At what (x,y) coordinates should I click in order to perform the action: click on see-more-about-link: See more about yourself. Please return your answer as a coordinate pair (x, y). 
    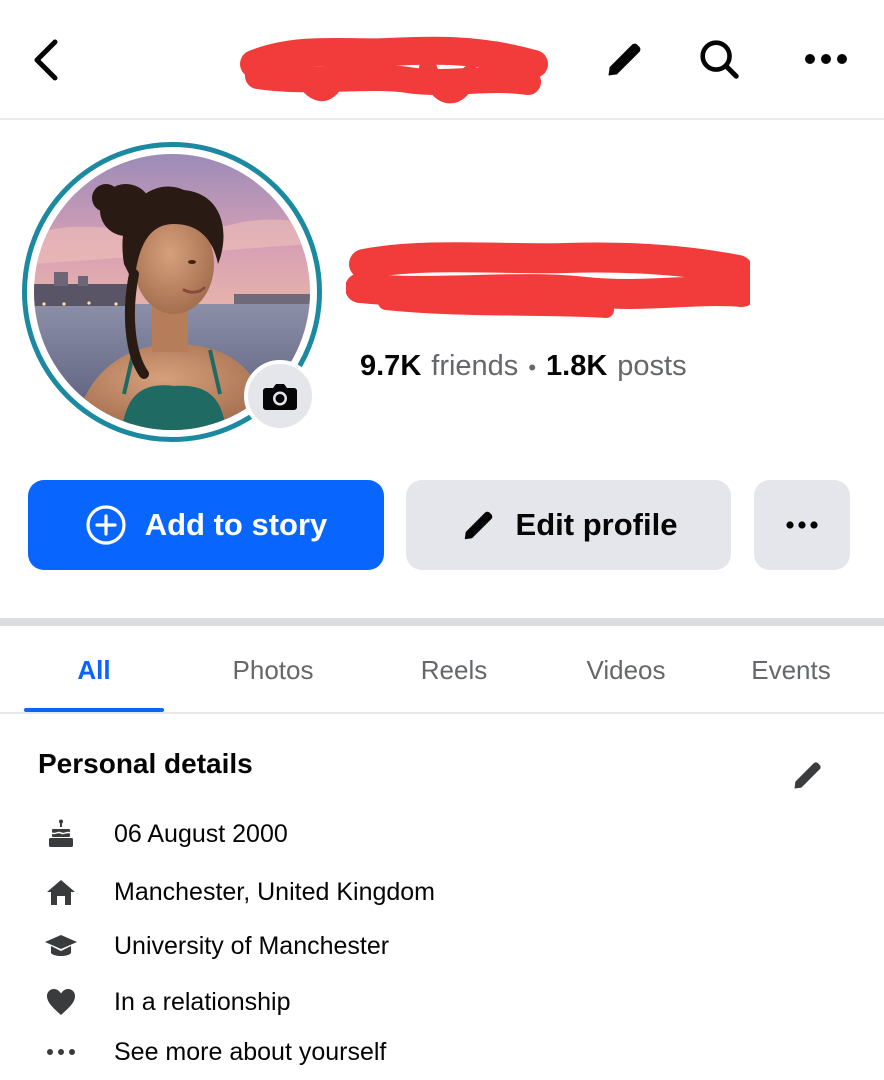
    Looking at the image, I should click on (418, 1052).